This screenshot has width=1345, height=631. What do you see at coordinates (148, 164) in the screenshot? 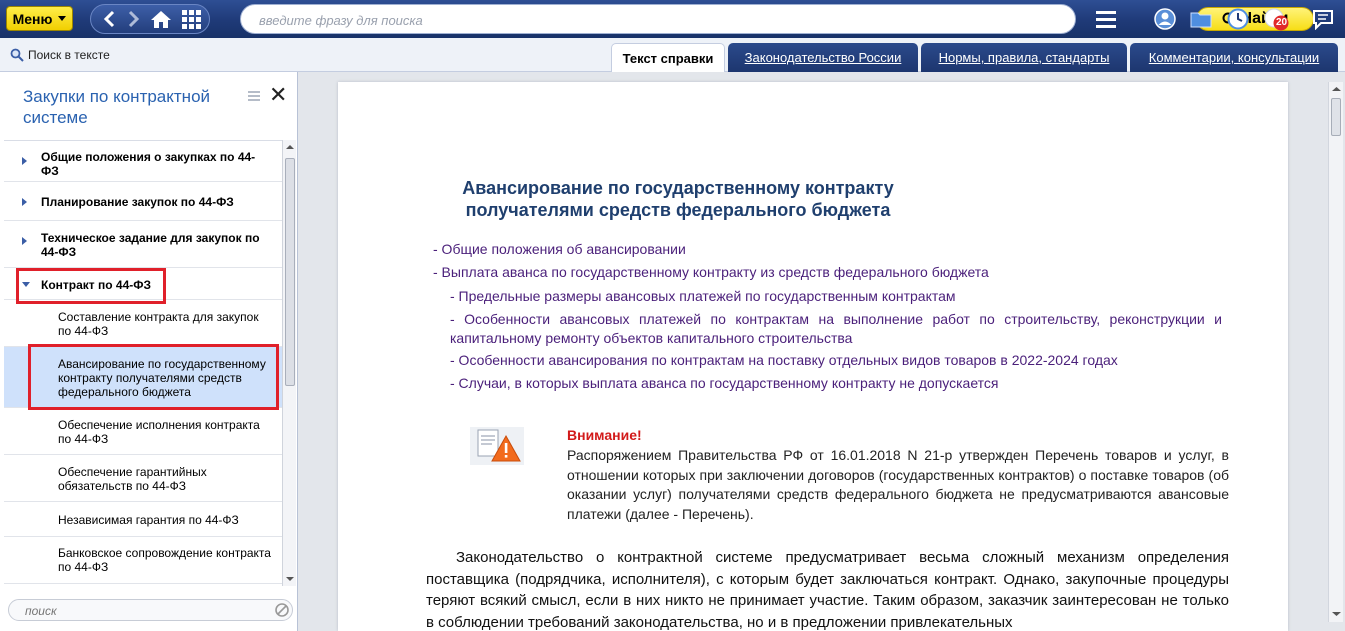
I see `tree-item-label: Общие положения о закупках по 44-ФЗ` at bounding box center [148, 164].